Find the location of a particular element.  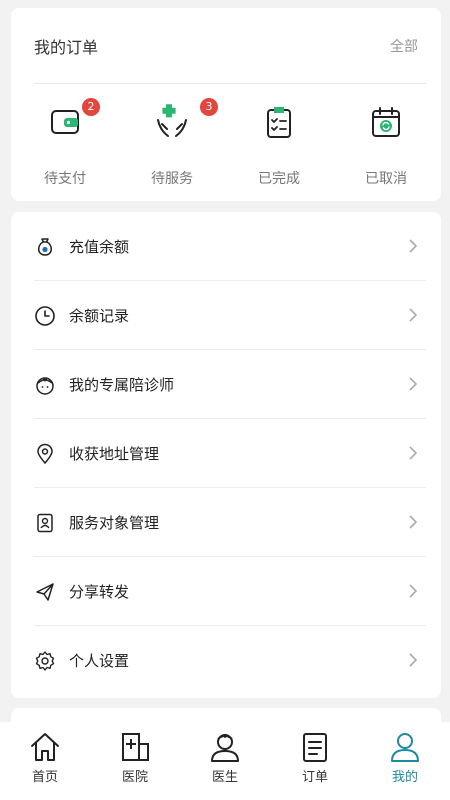

order-status-pending-payment: 2 待支付 is located at coordinates (65, 144).